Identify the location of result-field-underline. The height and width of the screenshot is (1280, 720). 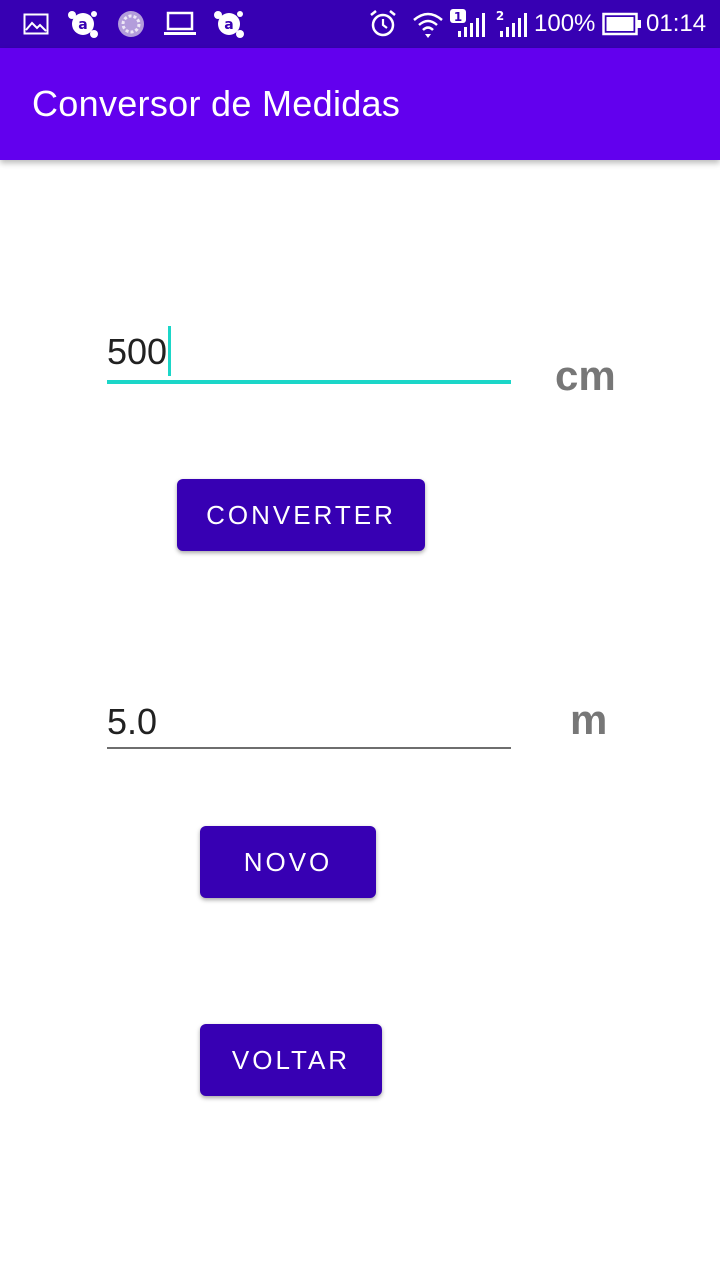
(309, 748).